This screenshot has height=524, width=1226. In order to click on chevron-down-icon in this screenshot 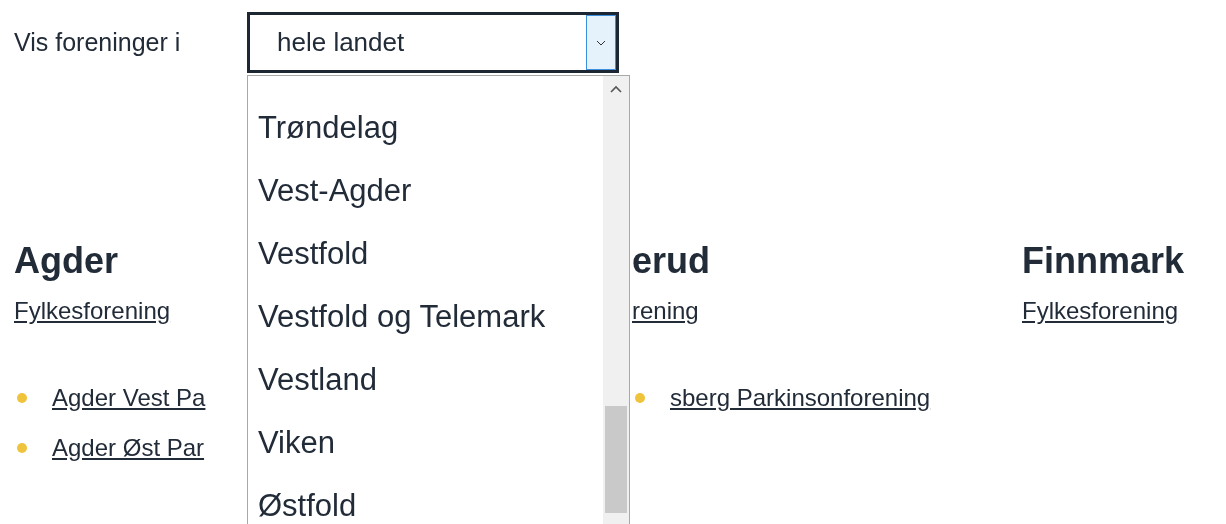, I will do `click(601, 42)`.